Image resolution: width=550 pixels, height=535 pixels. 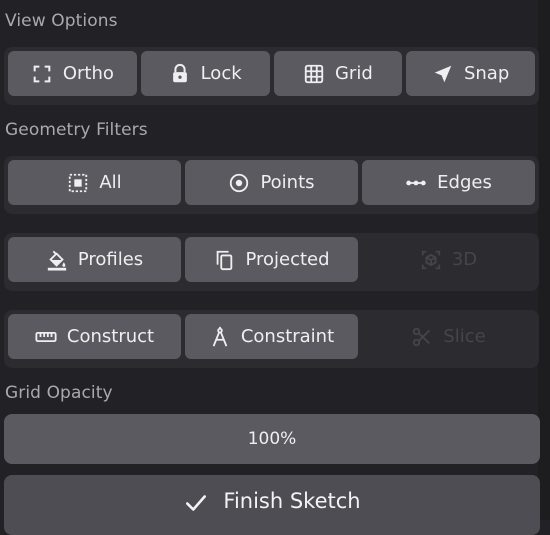 What do you see at coordinates (78, 183) in the screenshot?
I see `select-all-icon` at bounding box center [78, 183].